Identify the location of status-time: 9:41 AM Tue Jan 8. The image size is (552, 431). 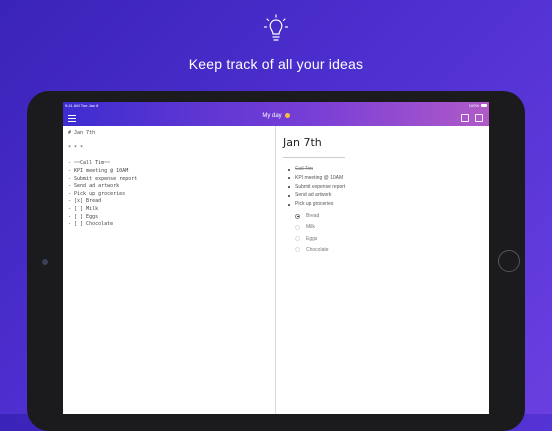
(82, 105).